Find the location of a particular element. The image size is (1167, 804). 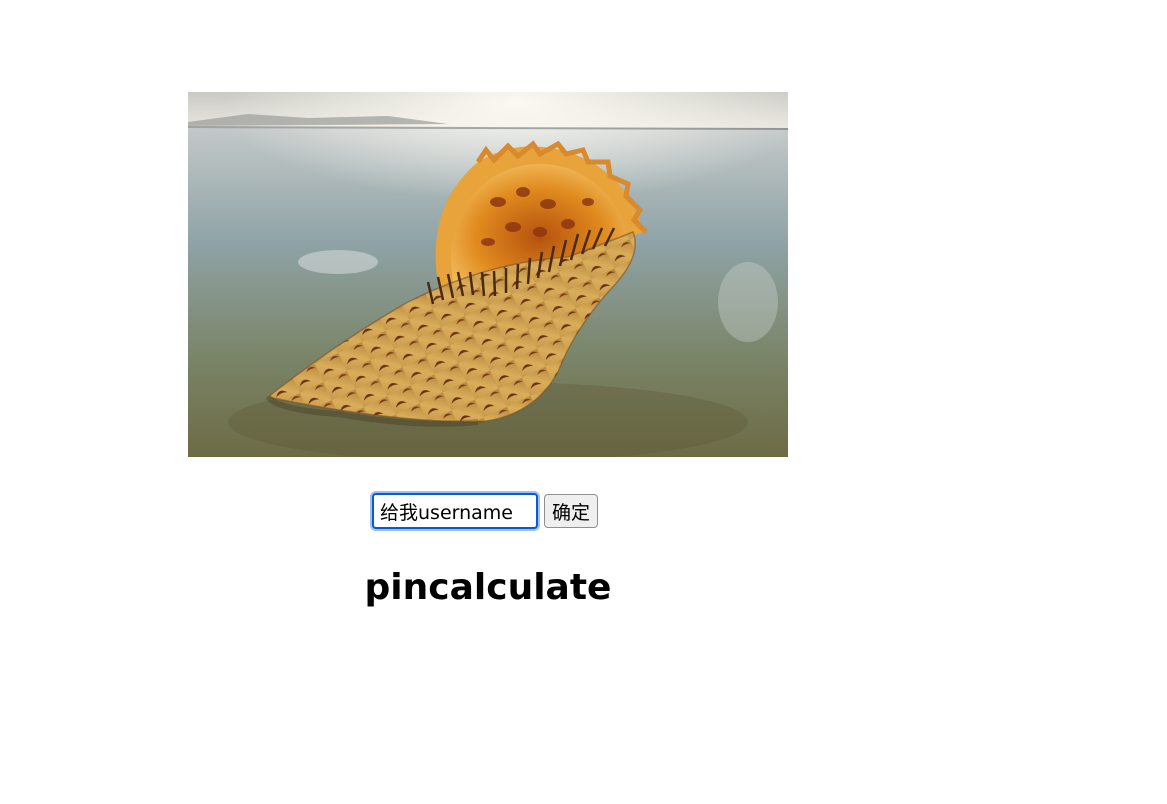

result-heading: pincalculate is located at coordinates (488, 587).